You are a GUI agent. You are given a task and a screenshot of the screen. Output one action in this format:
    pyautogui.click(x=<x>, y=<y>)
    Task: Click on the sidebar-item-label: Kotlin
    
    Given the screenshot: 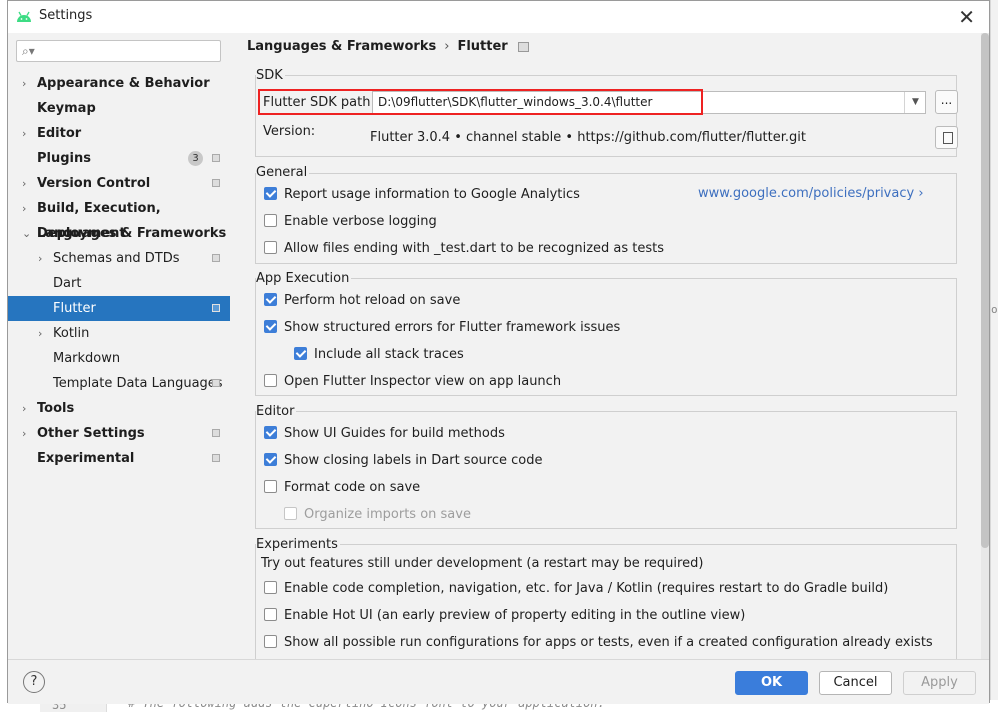 What is the action you would take?
    pyautogui.click(x=71, y=333)
    